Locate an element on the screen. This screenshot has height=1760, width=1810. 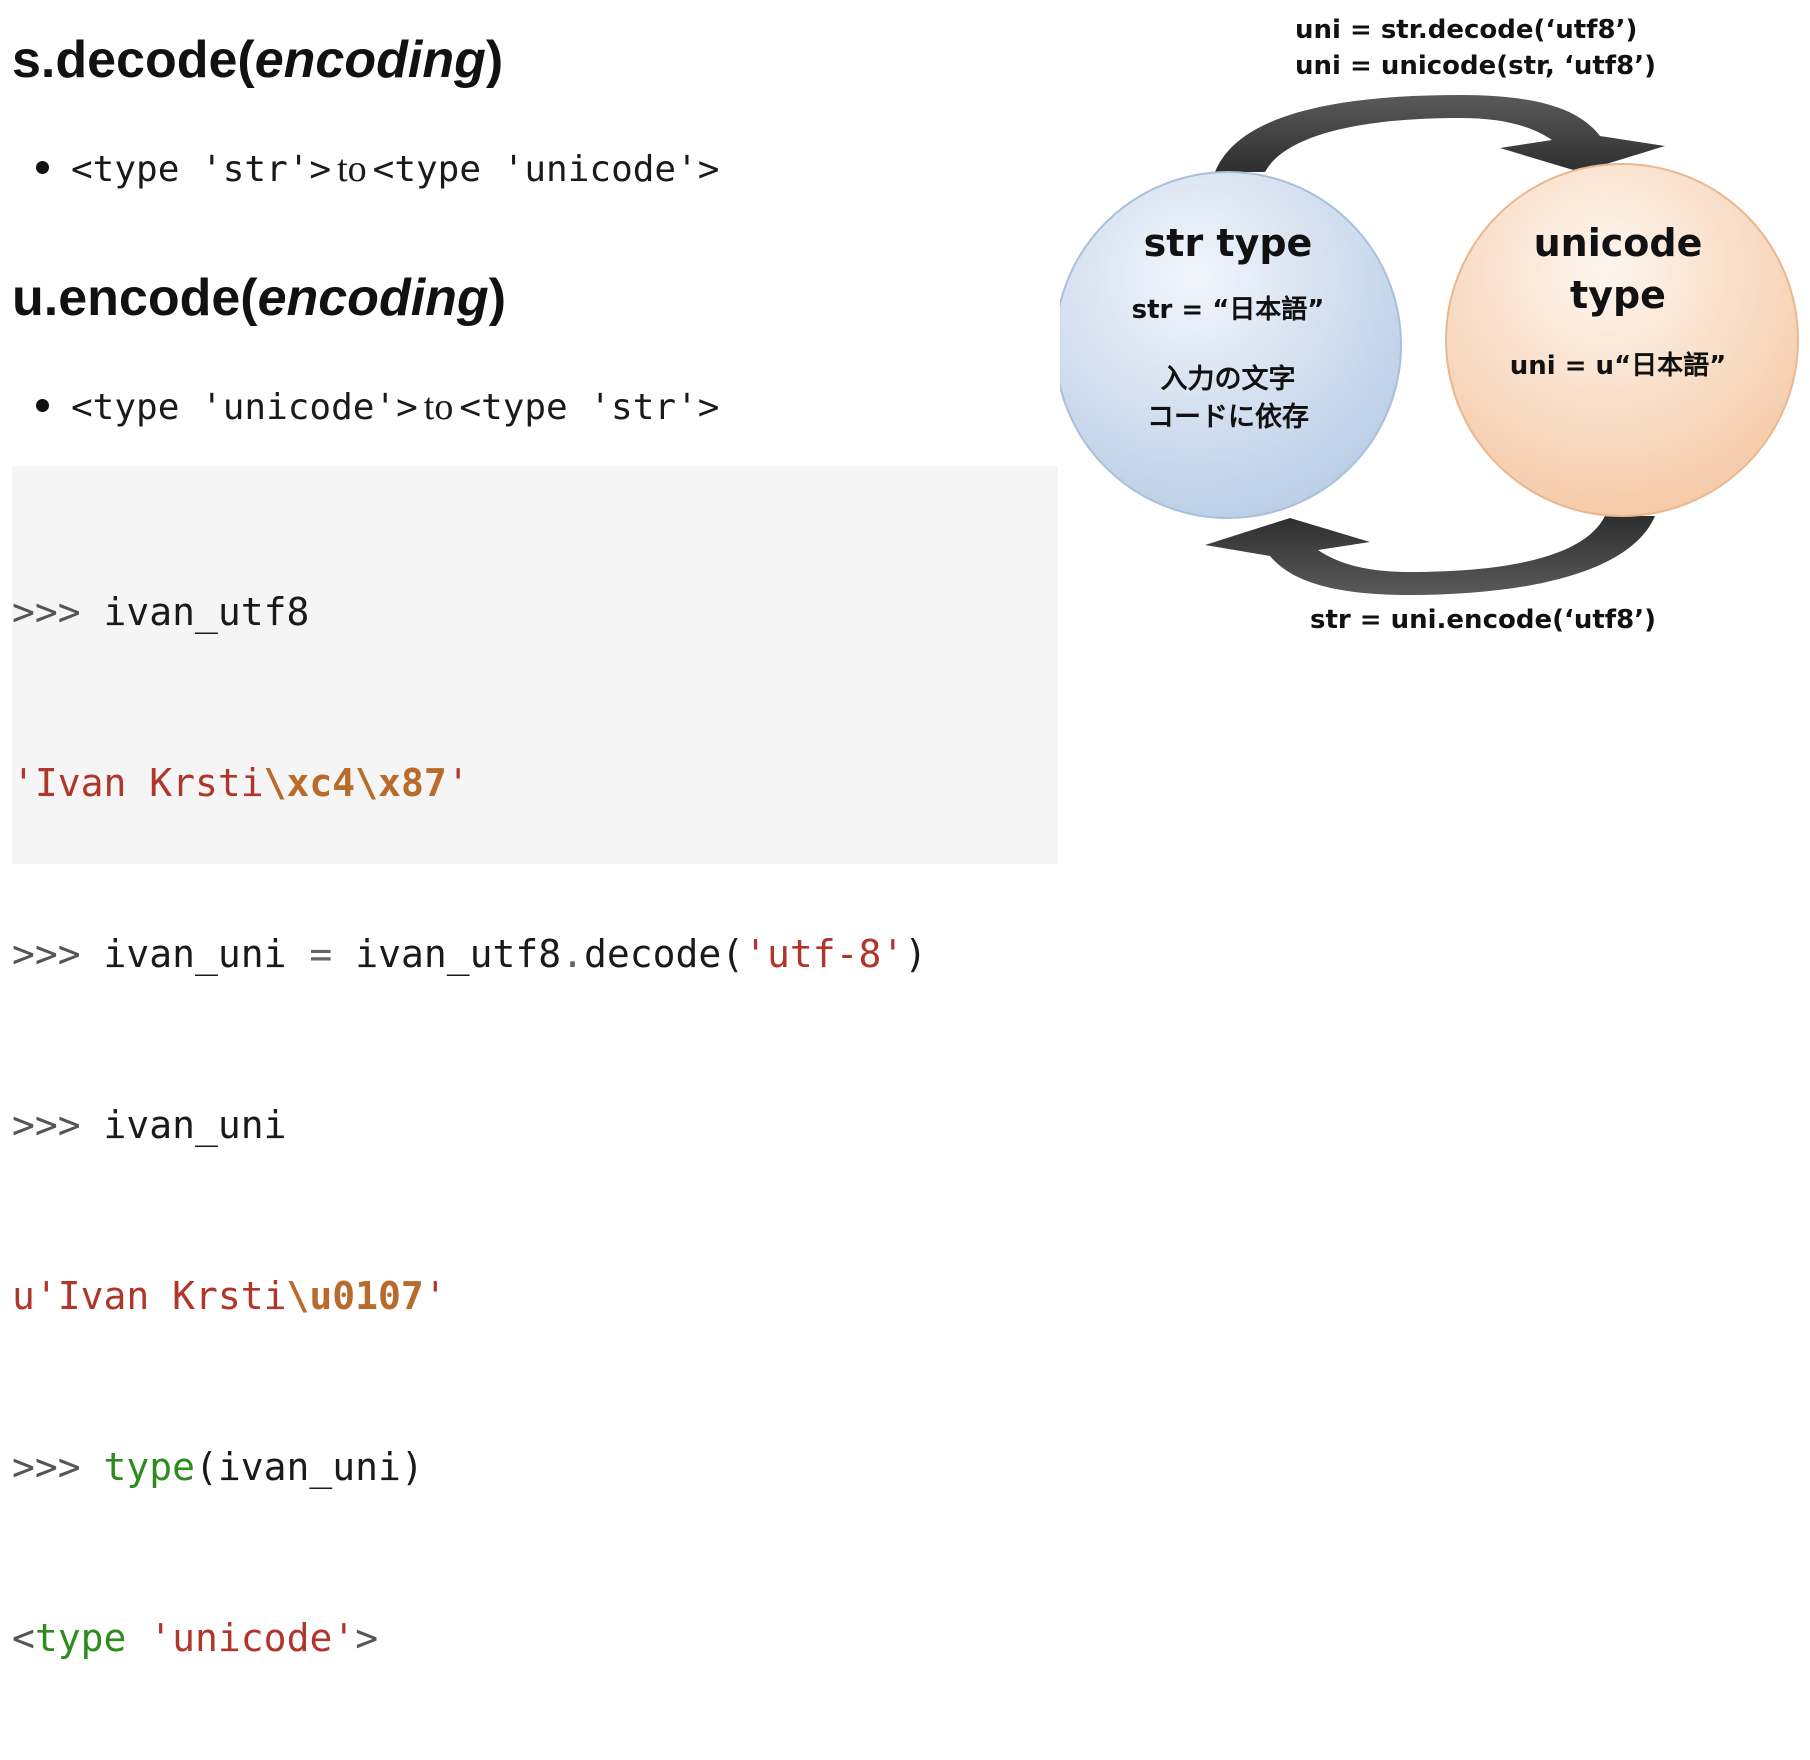
decode-bullet-to: <type 'unicode'> is located at coordinates (546, 169).